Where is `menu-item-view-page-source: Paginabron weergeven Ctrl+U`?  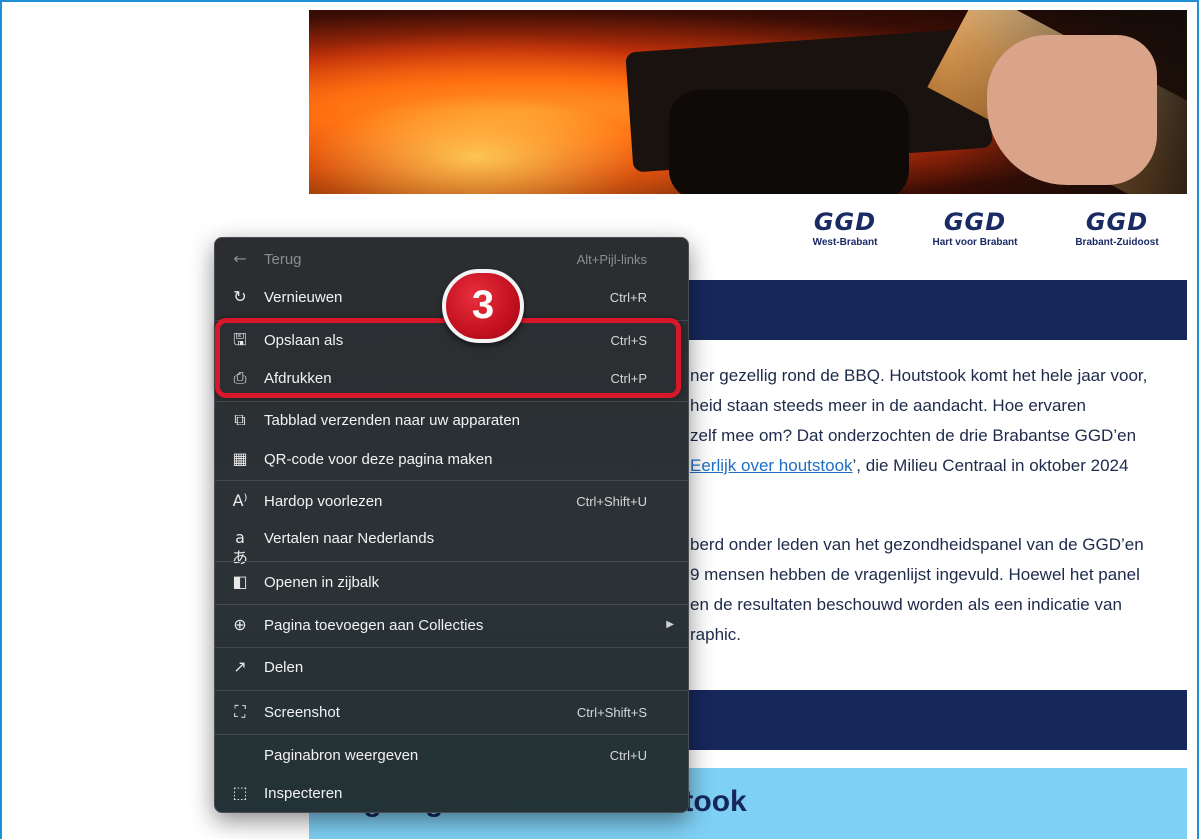
menu-item-view-page-source: Paginabron weergeven Ctrl+U is located at coordinates (451, 756).